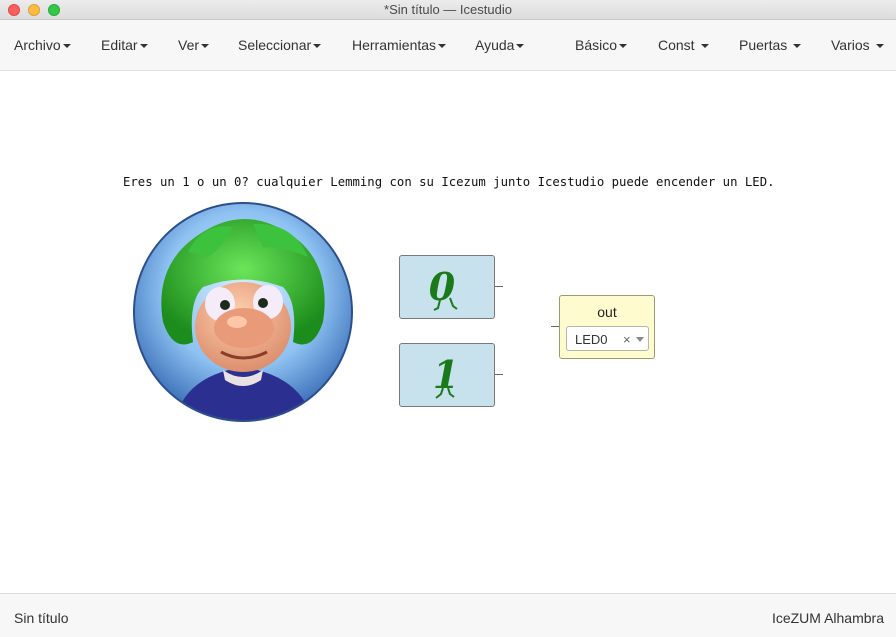 The image size is (896, 637). Describe the element at coordinates (555, 326) in the screenshot. I see `input-port-wire` at that location.